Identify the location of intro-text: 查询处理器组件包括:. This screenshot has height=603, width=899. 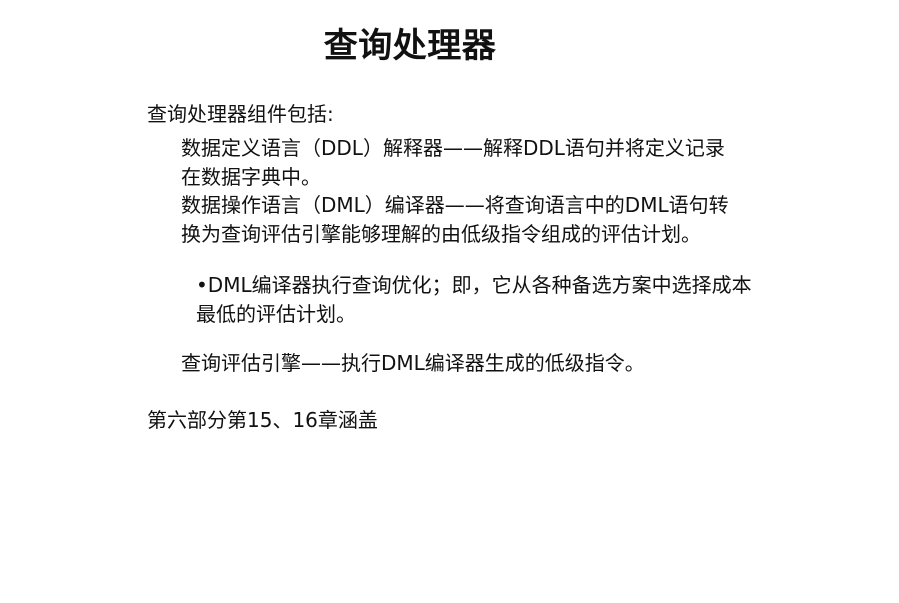
(240, 114).